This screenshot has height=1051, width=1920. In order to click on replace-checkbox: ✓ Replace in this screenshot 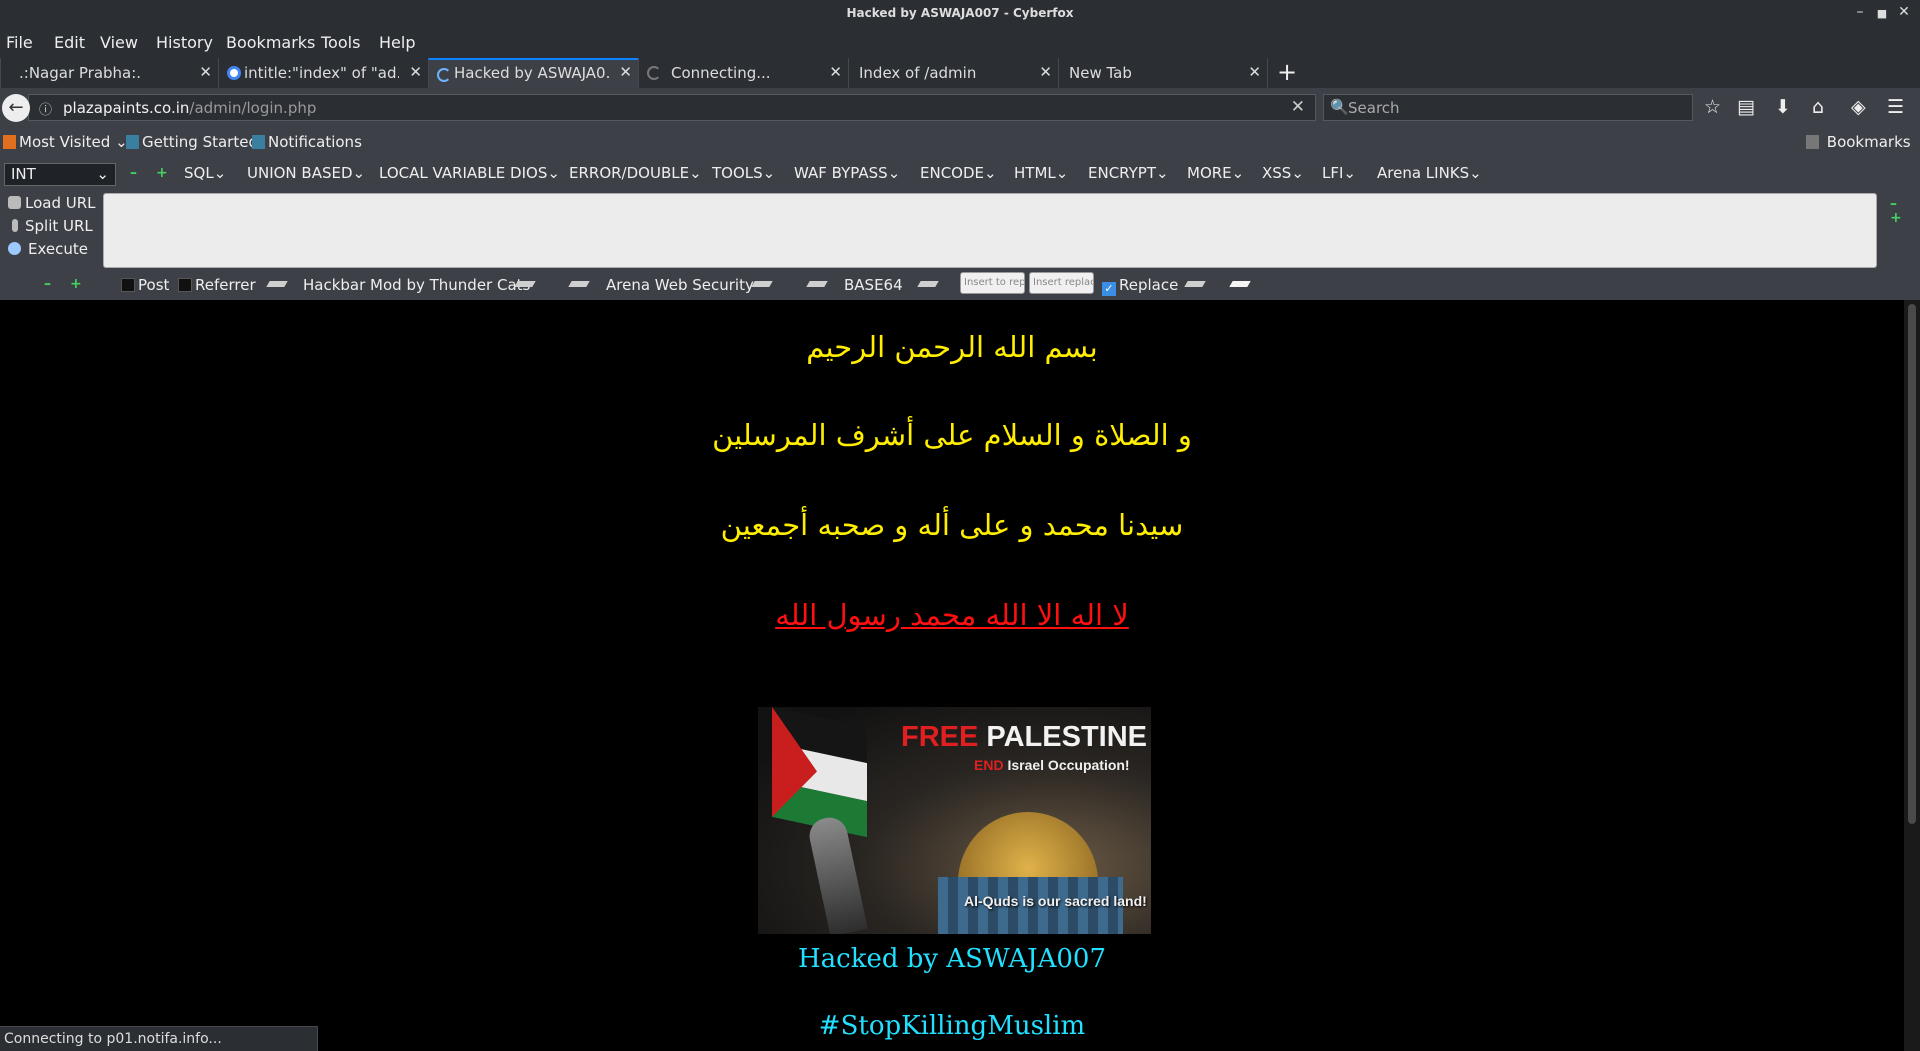, I will do `click(1140, 286)`.